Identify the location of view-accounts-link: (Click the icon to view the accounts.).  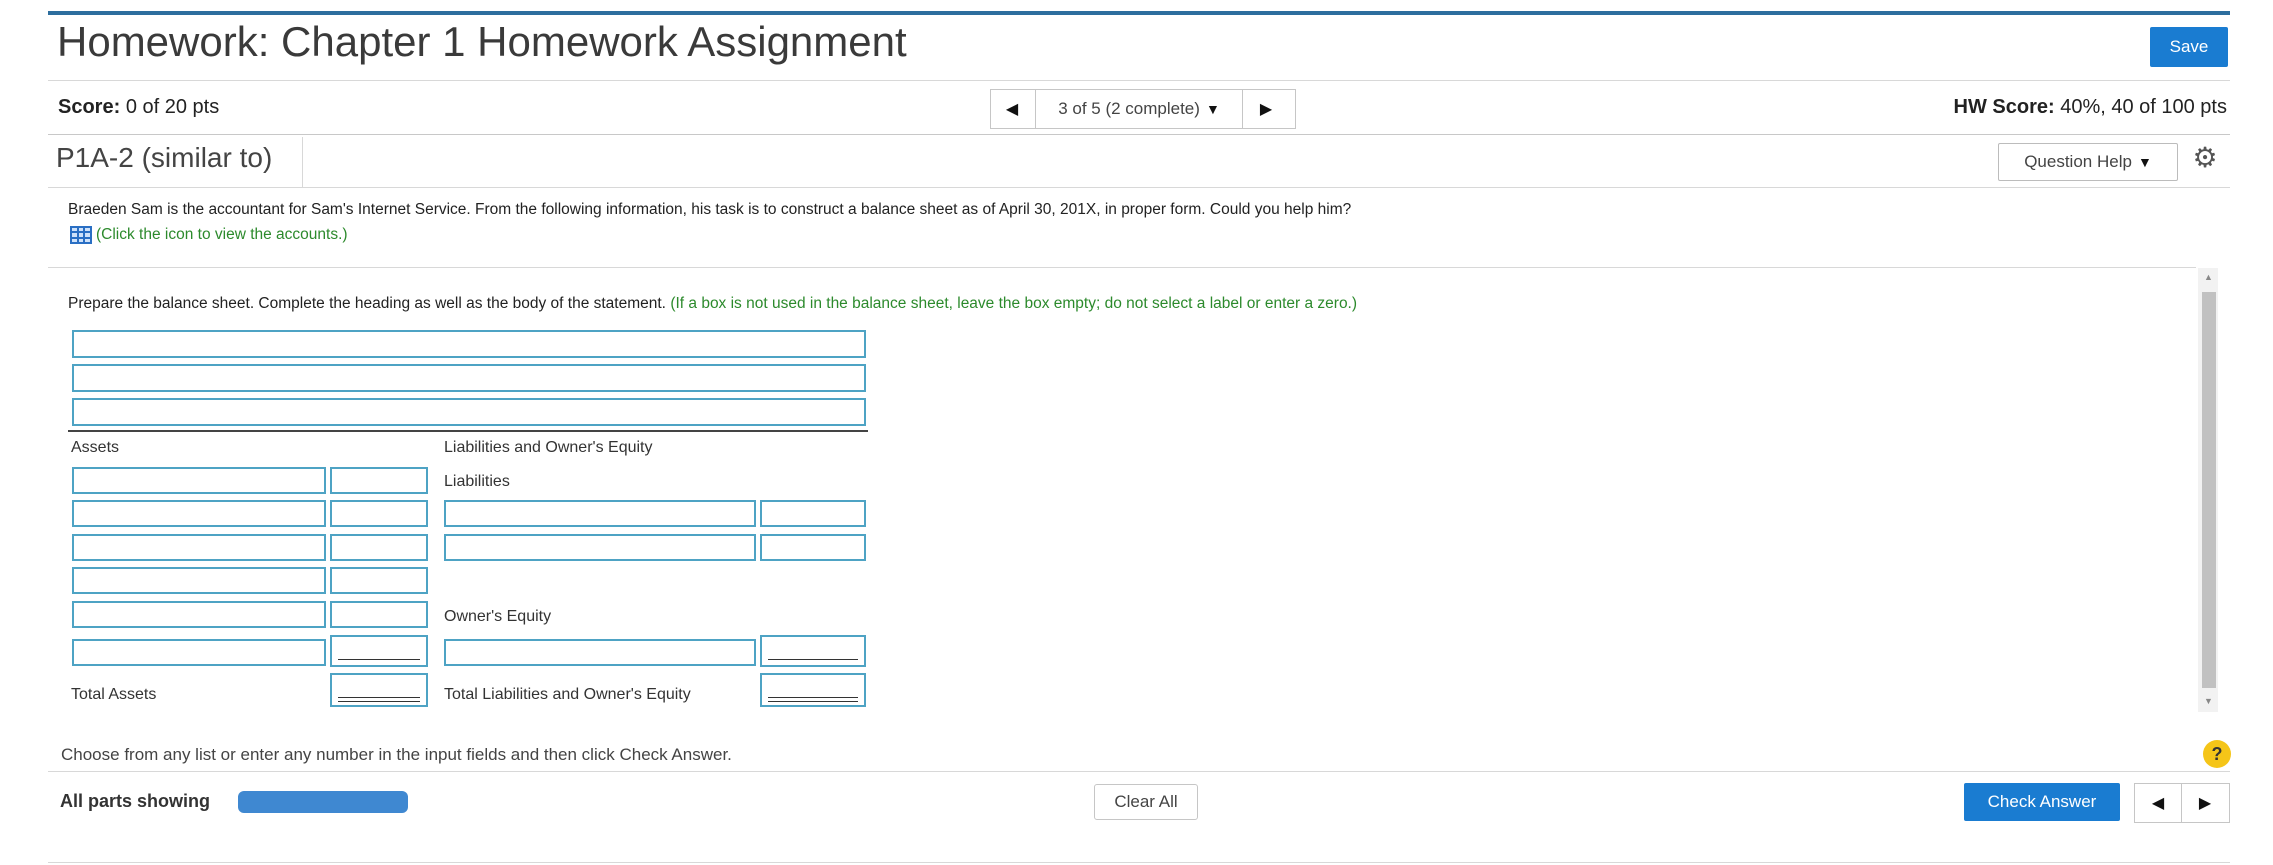
(209, 235).